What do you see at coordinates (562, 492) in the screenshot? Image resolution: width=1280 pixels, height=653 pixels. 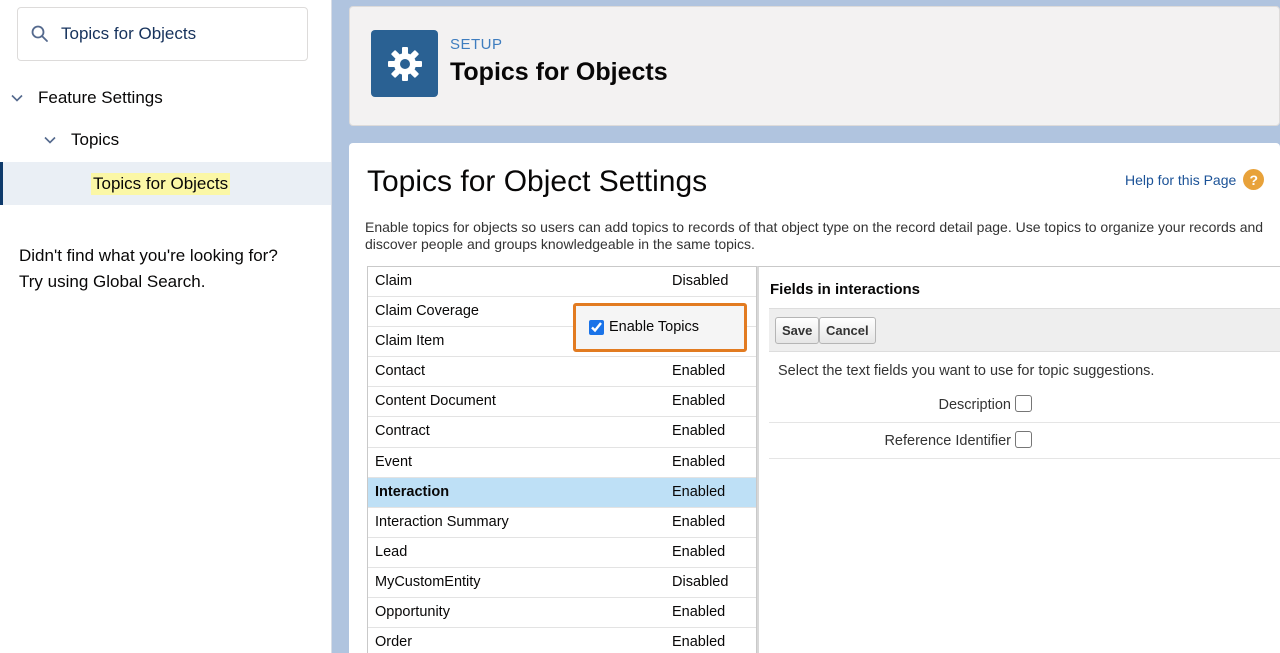 I see `object-row: Interaction Enabled` at bounding box center [562, 492].